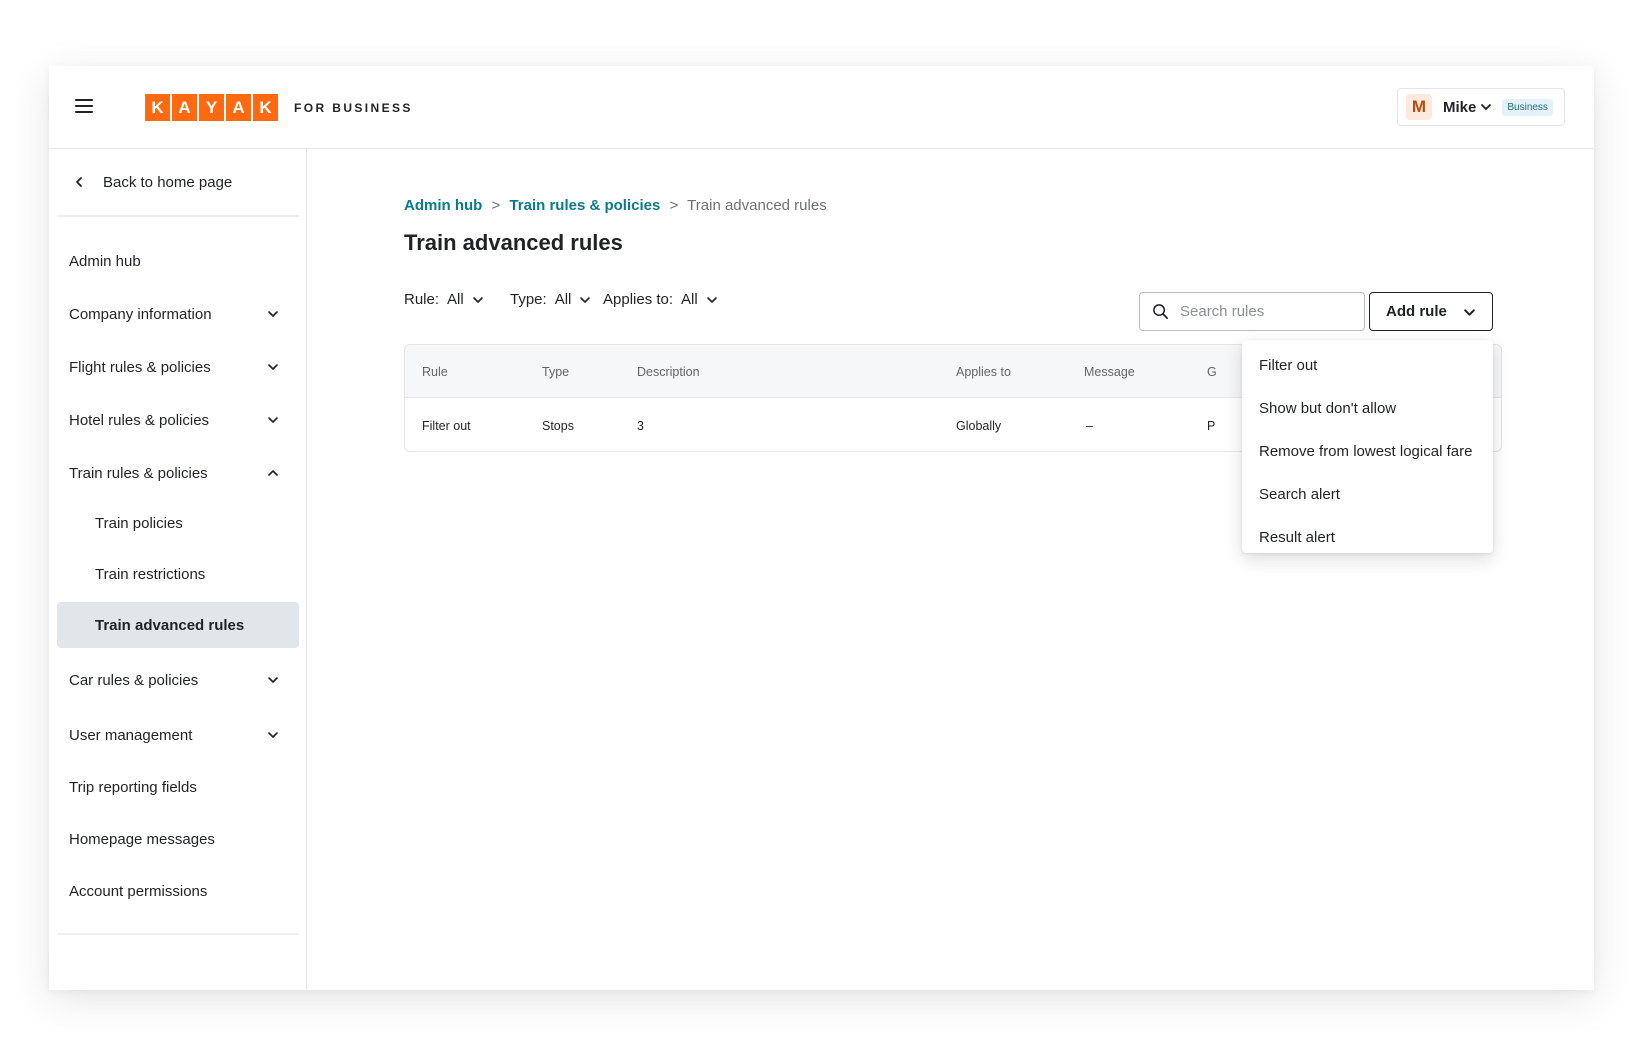  Describe the element at coordinates (1416, 311) in the screenshot. I see `add-rule-label: Add rule` at that location.